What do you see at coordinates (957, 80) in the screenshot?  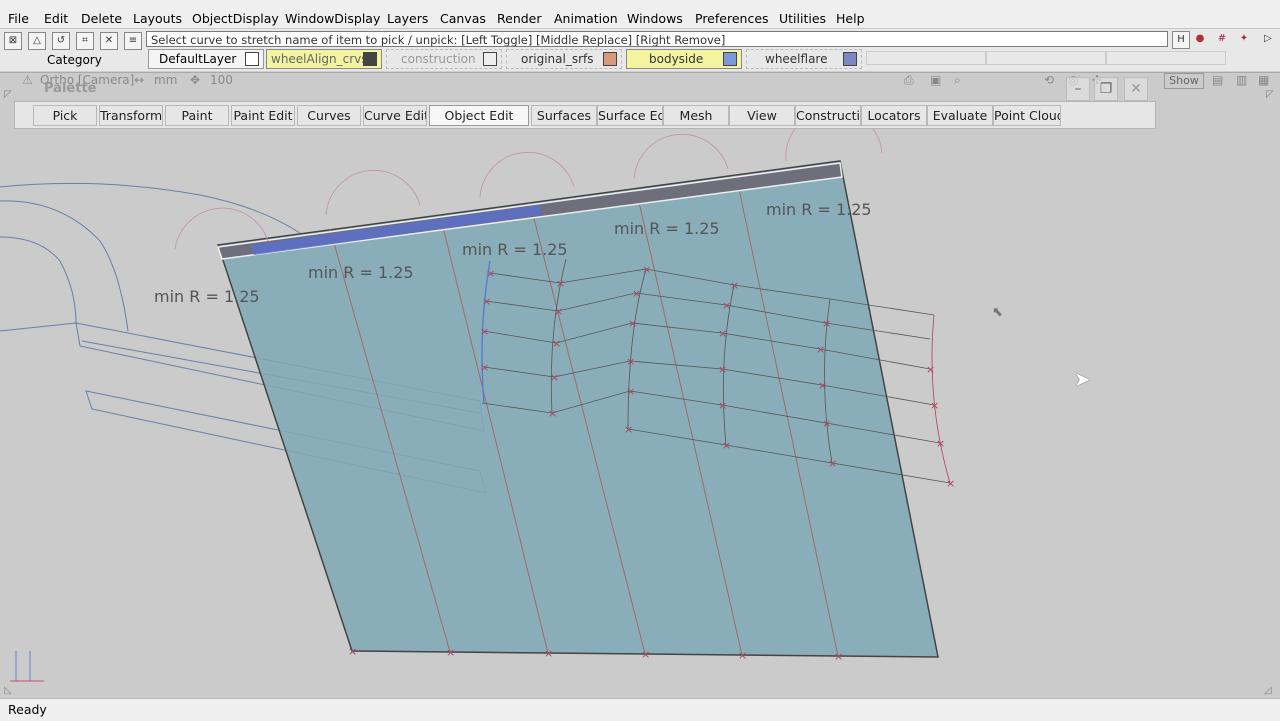 I see `magnify-icon: ⌕` at bounding box center [957, 80].